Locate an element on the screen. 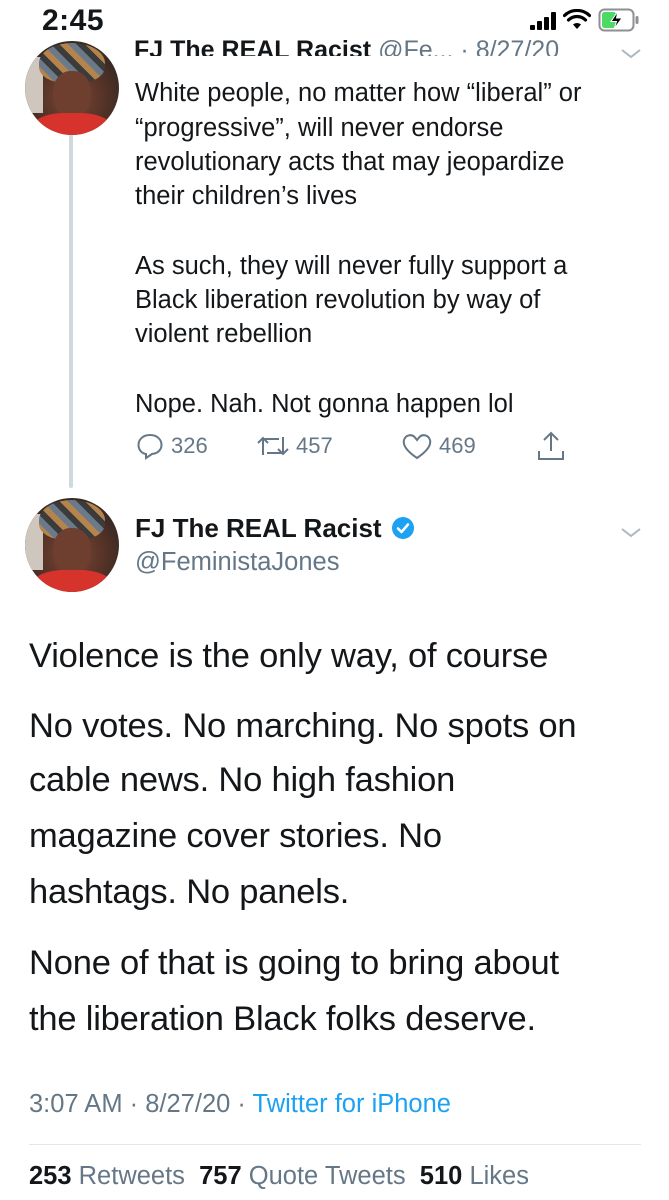 Image resolution: width=669 pixels, height=1200 pixels. thread-connector-line is located at coordinates (71, 311).